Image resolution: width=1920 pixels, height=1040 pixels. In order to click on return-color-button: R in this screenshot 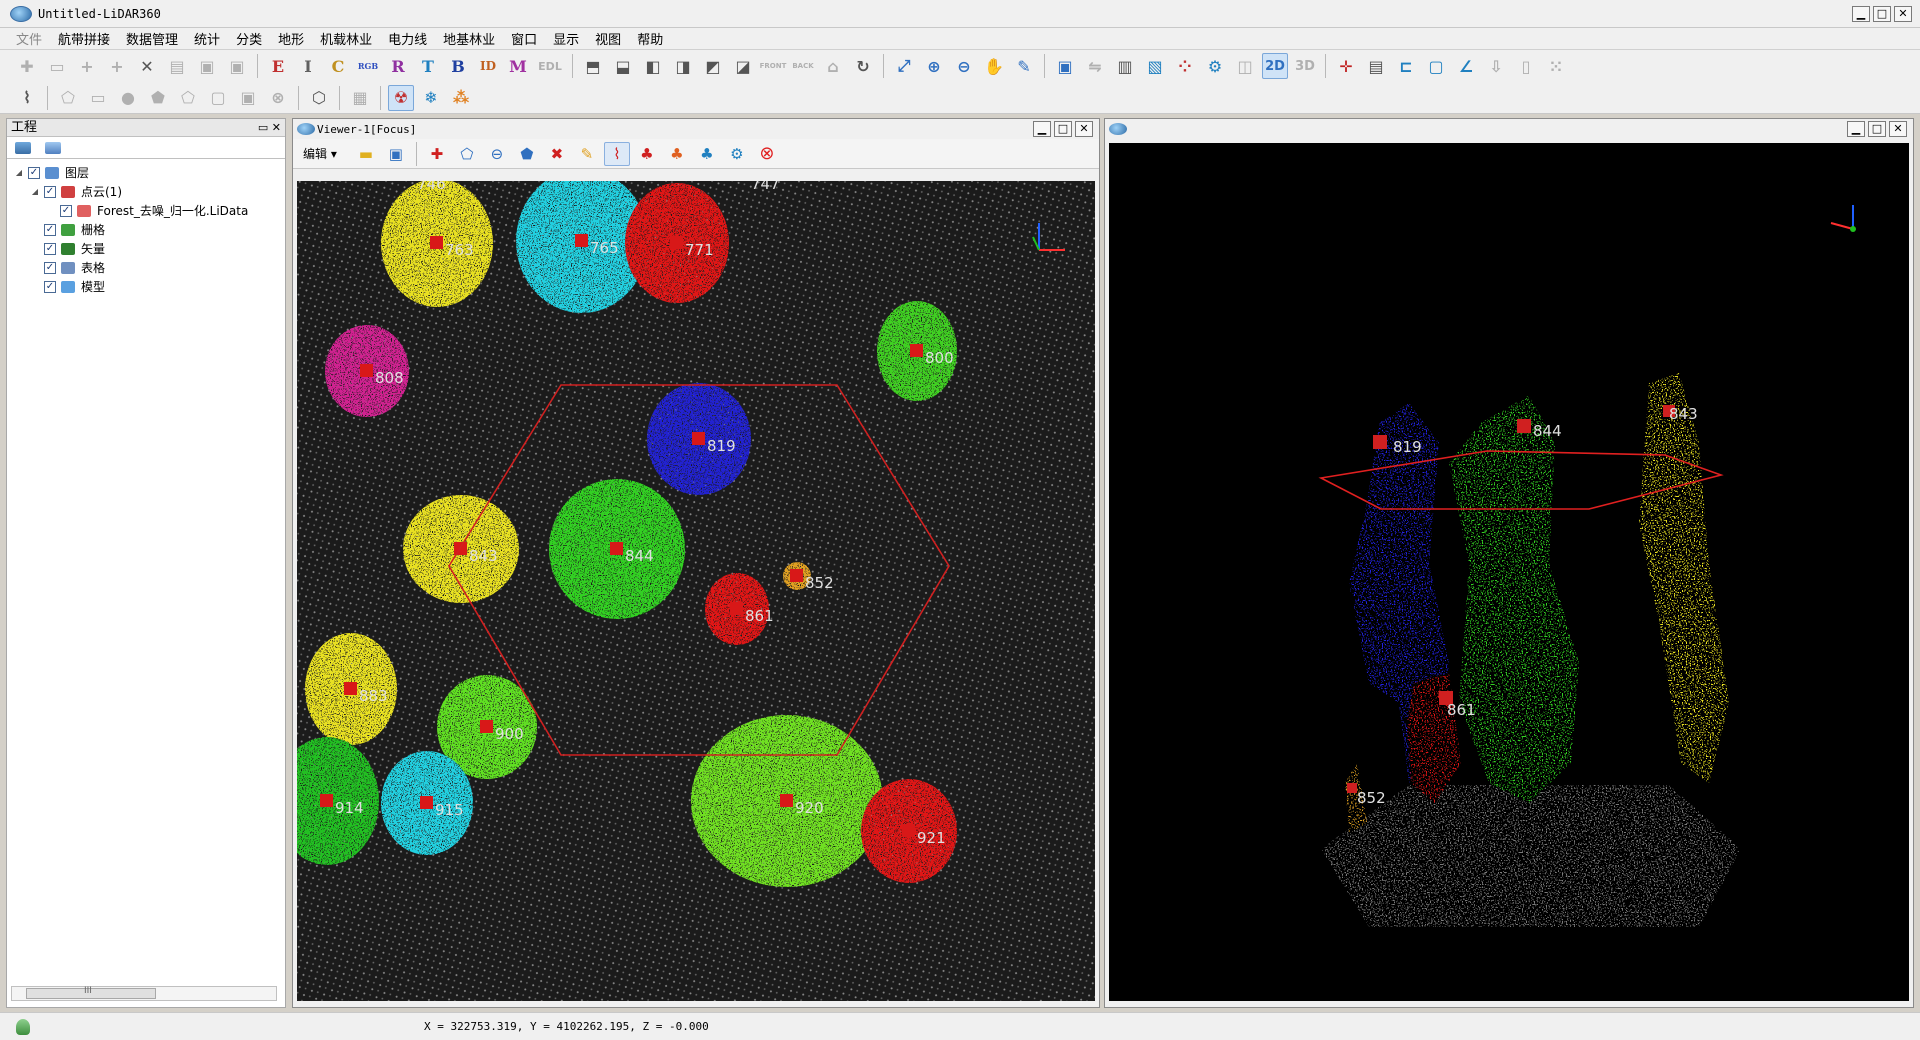, I will do `click(398, 66)`.